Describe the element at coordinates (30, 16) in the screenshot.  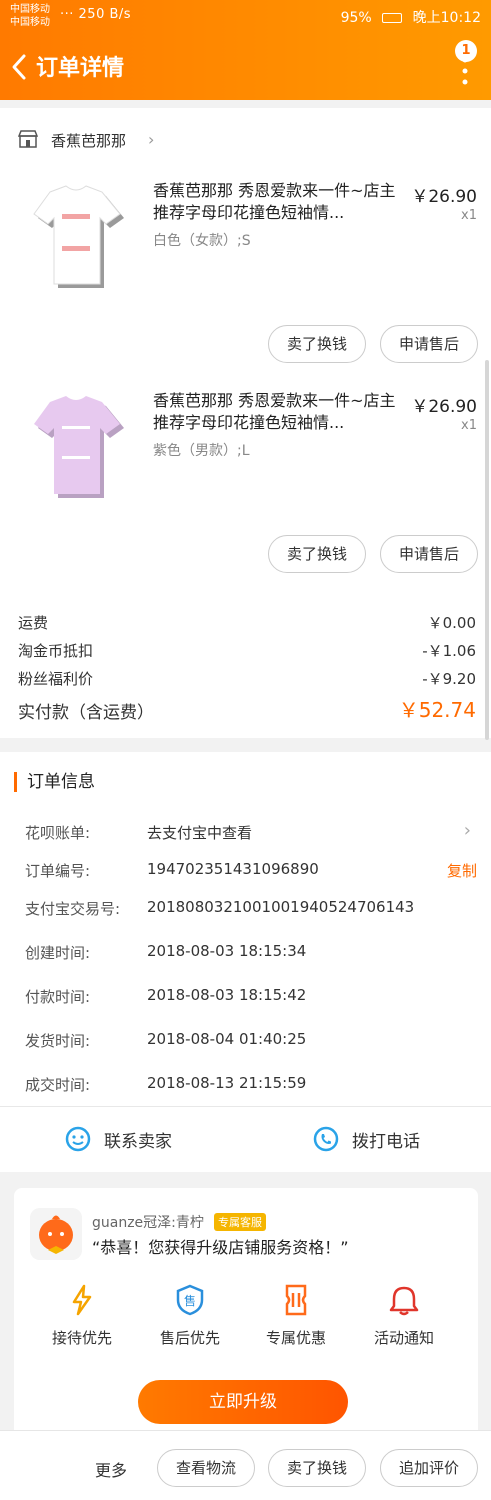
I see `carrier-info: 中国移动 中国移动` at that location.